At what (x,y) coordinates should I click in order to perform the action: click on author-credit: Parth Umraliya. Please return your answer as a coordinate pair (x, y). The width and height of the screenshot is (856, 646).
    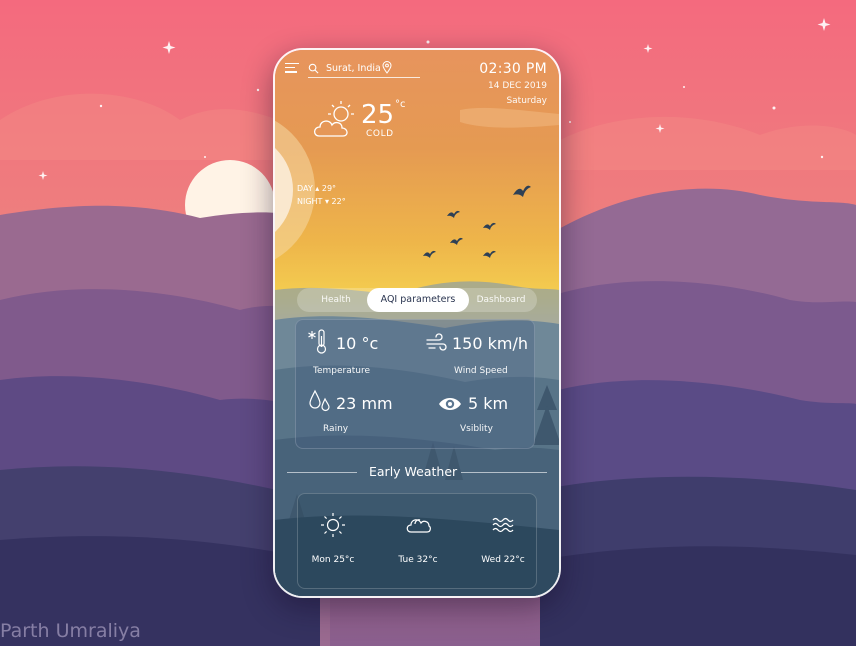
    Looking at the image, I should click on (70, 631).